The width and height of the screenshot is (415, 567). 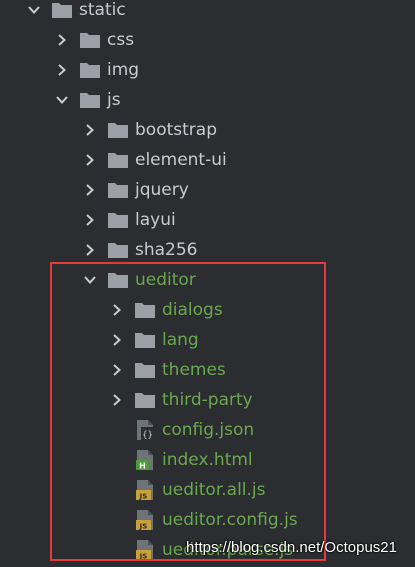 I want to click on tree-node-bootstrap: bootstrap, so click(x=148, y=130).